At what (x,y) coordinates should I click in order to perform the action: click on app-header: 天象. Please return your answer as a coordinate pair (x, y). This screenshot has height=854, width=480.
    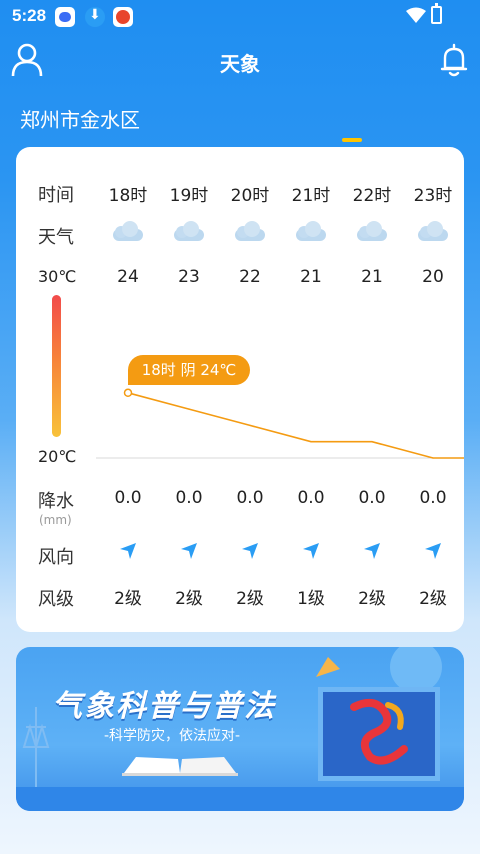
    Looking at the image, I should click on (240, 60).